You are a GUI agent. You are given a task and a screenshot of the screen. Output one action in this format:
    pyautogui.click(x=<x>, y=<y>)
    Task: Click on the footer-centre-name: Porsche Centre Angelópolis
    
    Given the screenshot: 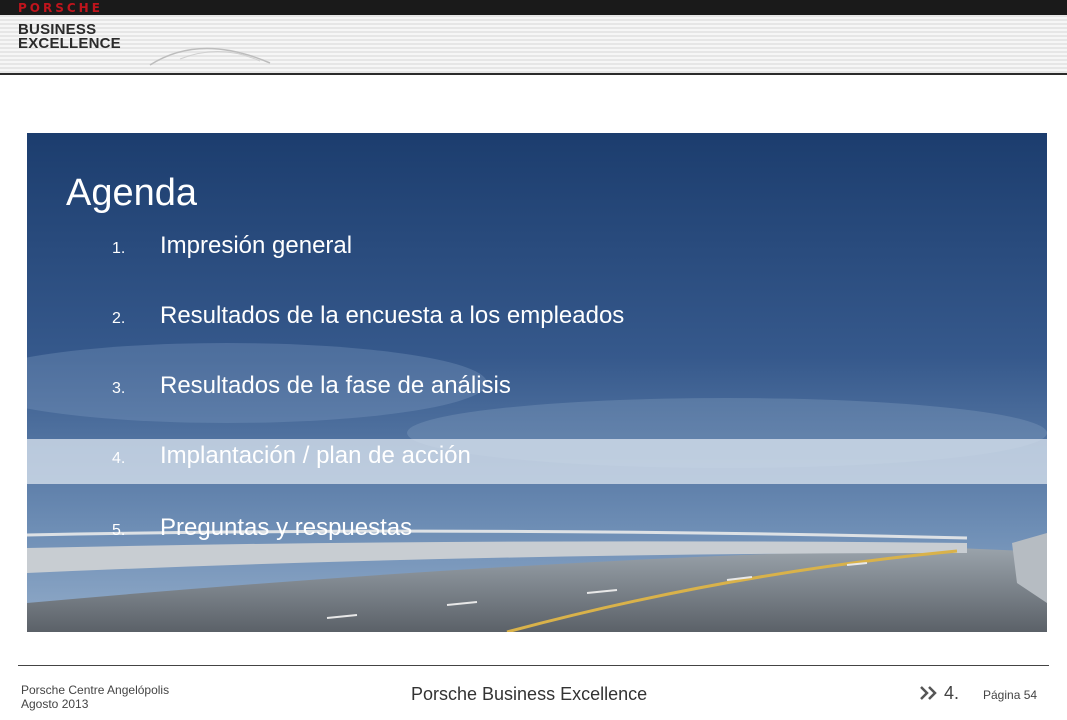 What is the action you would take?
    pyautogui.click(x=95, y=690)
    